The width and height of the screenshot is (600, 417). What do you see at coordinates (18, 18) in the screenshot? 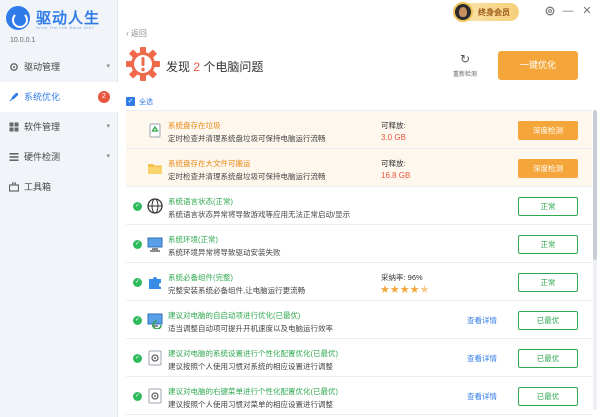
I see `logo-icon` at bounding box center [18, 18].